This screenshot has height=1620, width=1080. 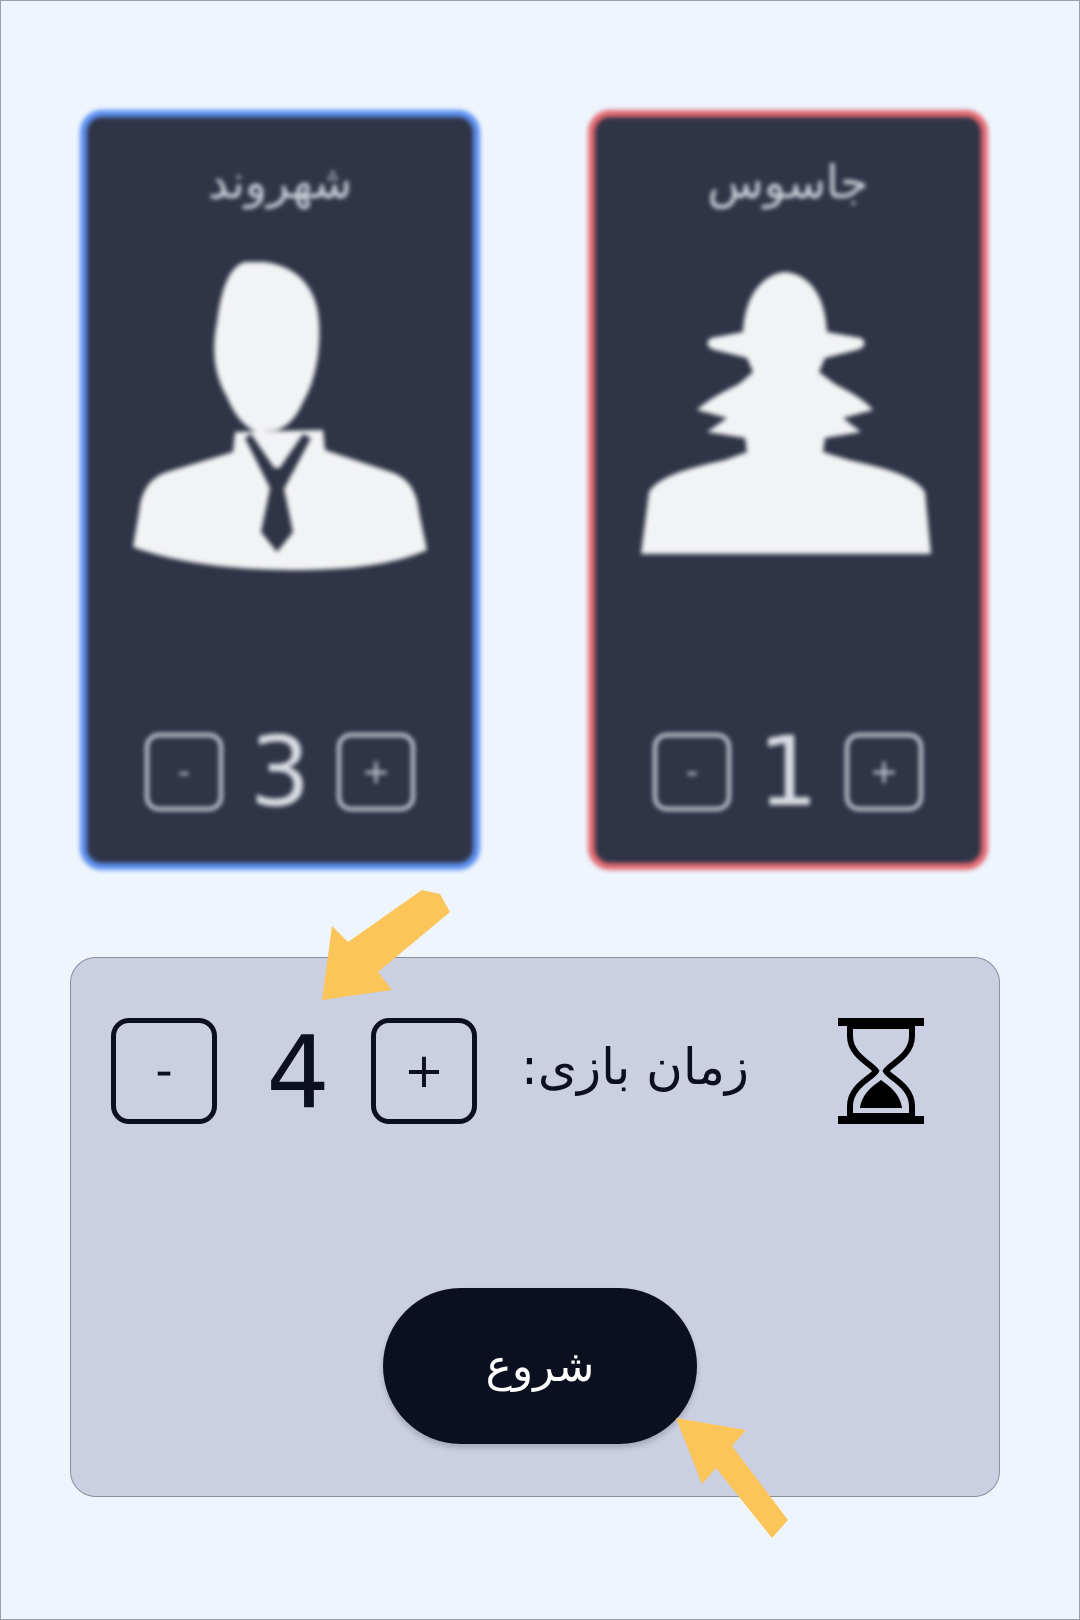 What do you see at coordinates (164, 1071) in the screenshot?
I see `time-decrement-button: -` at bounding box center [164, 1071].